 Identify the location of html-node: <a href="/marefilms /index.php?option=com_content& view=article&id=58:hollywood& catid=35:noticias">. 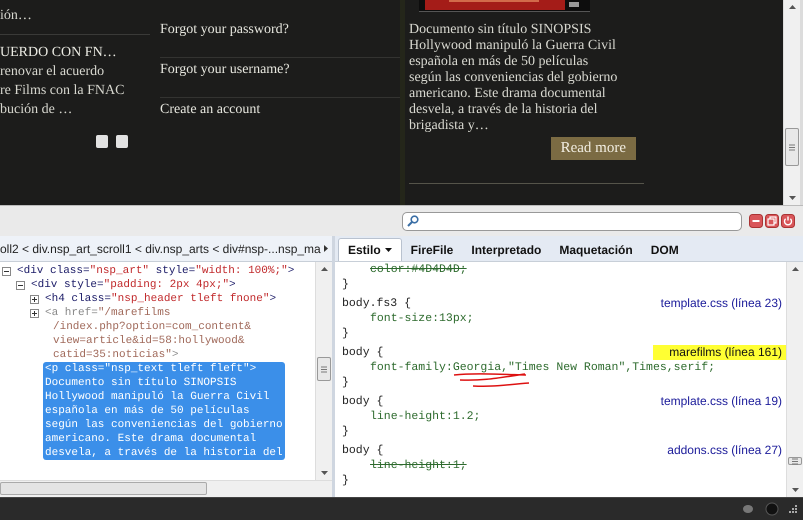
(148, 334).